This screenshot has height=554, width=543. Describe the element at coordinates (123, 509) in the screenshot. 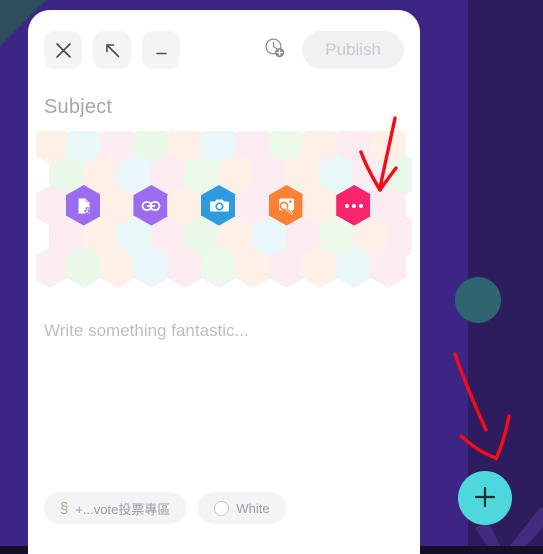

I see `channel-chip-label: +...vote投票專區` at that location.